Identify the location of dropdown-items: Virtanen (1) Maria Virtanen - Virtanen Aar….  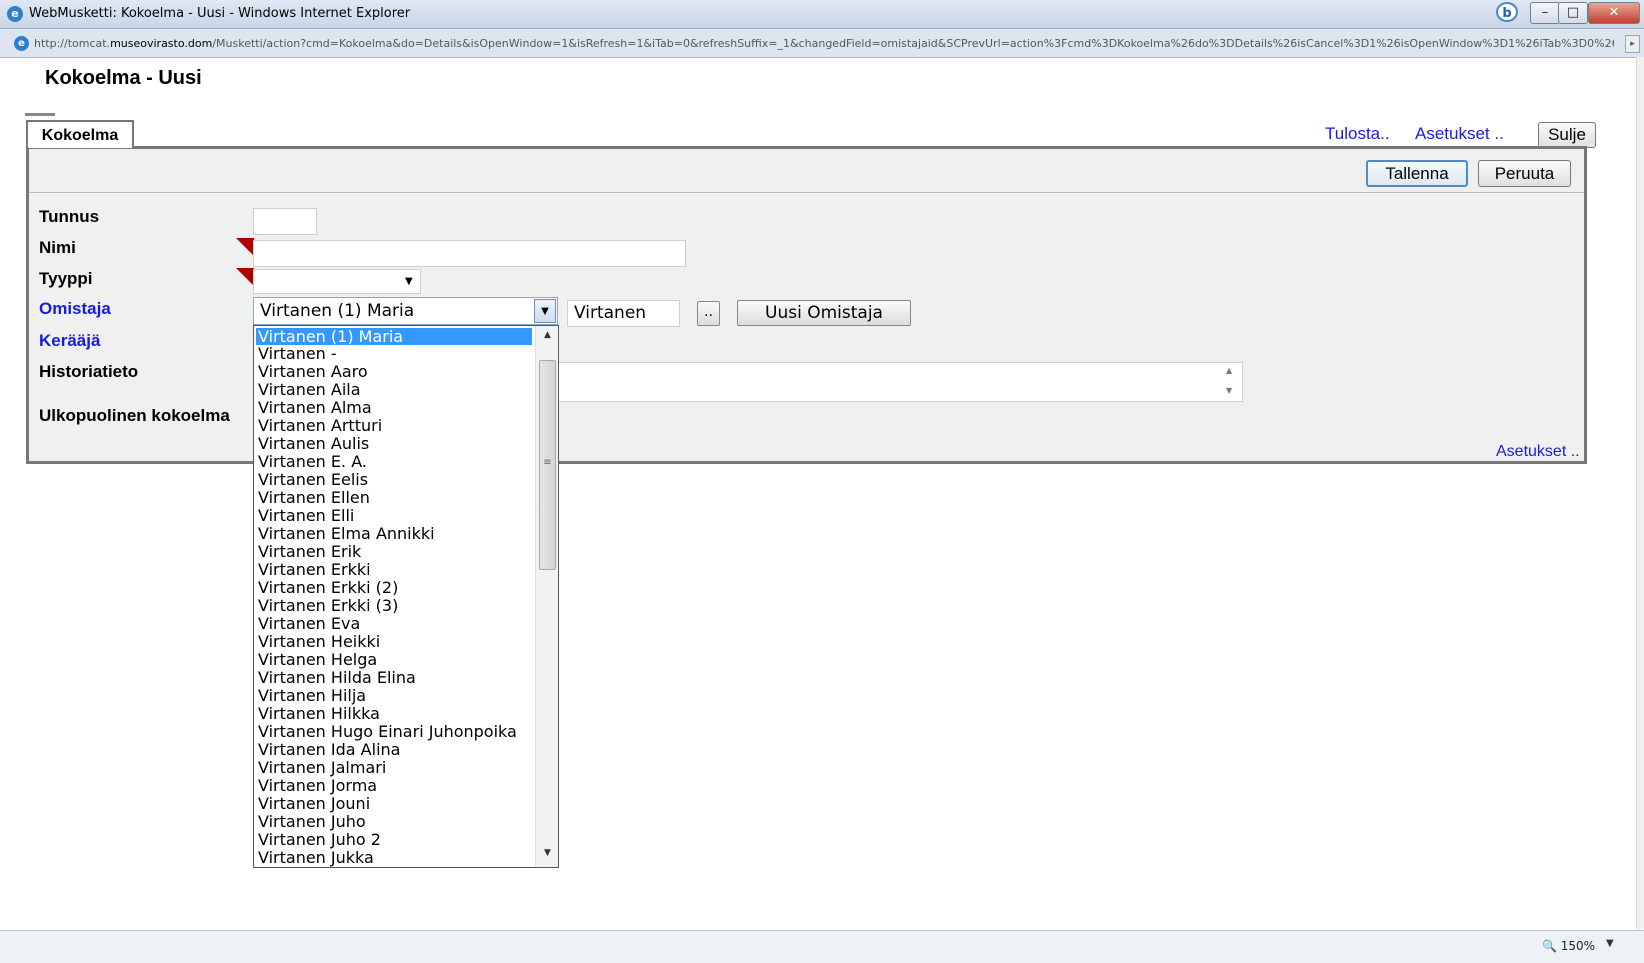
(394, 596).